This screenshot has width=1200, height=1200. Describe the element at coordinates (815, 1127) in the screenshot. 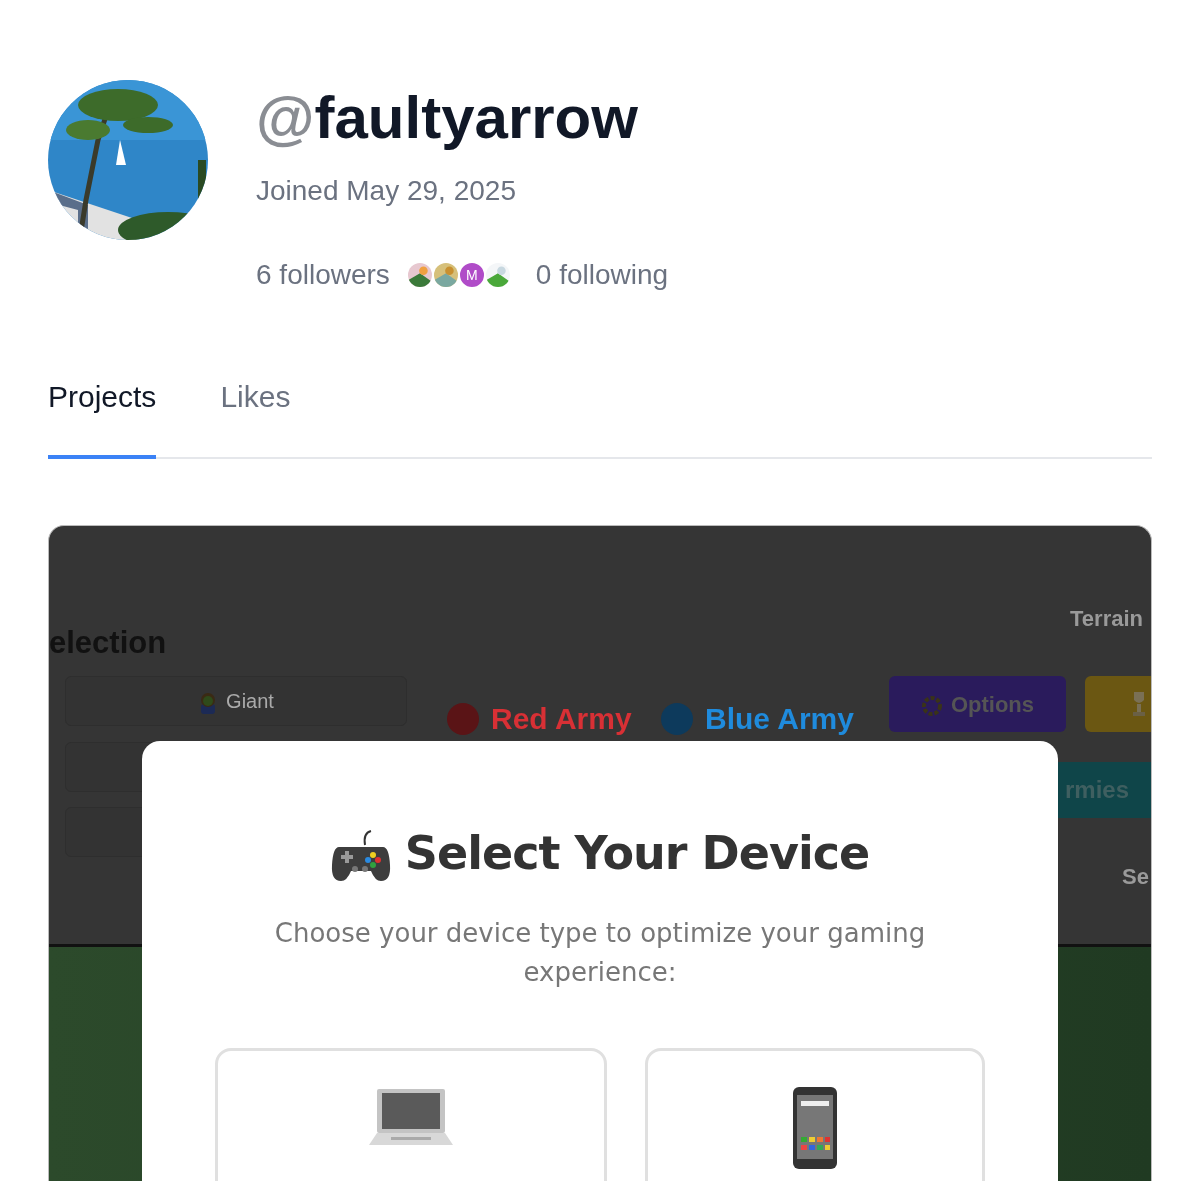

I see `phone-icon` at that location.